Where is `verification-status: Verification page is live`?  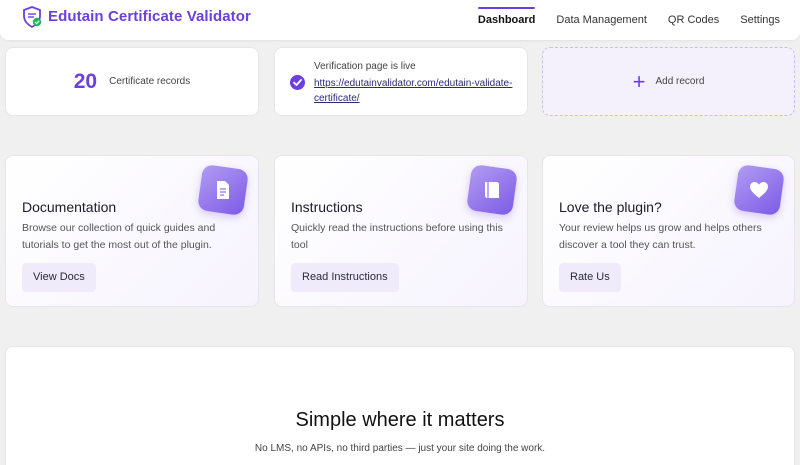 verification-status: Verification page is live is located at coordinates (365, 66).